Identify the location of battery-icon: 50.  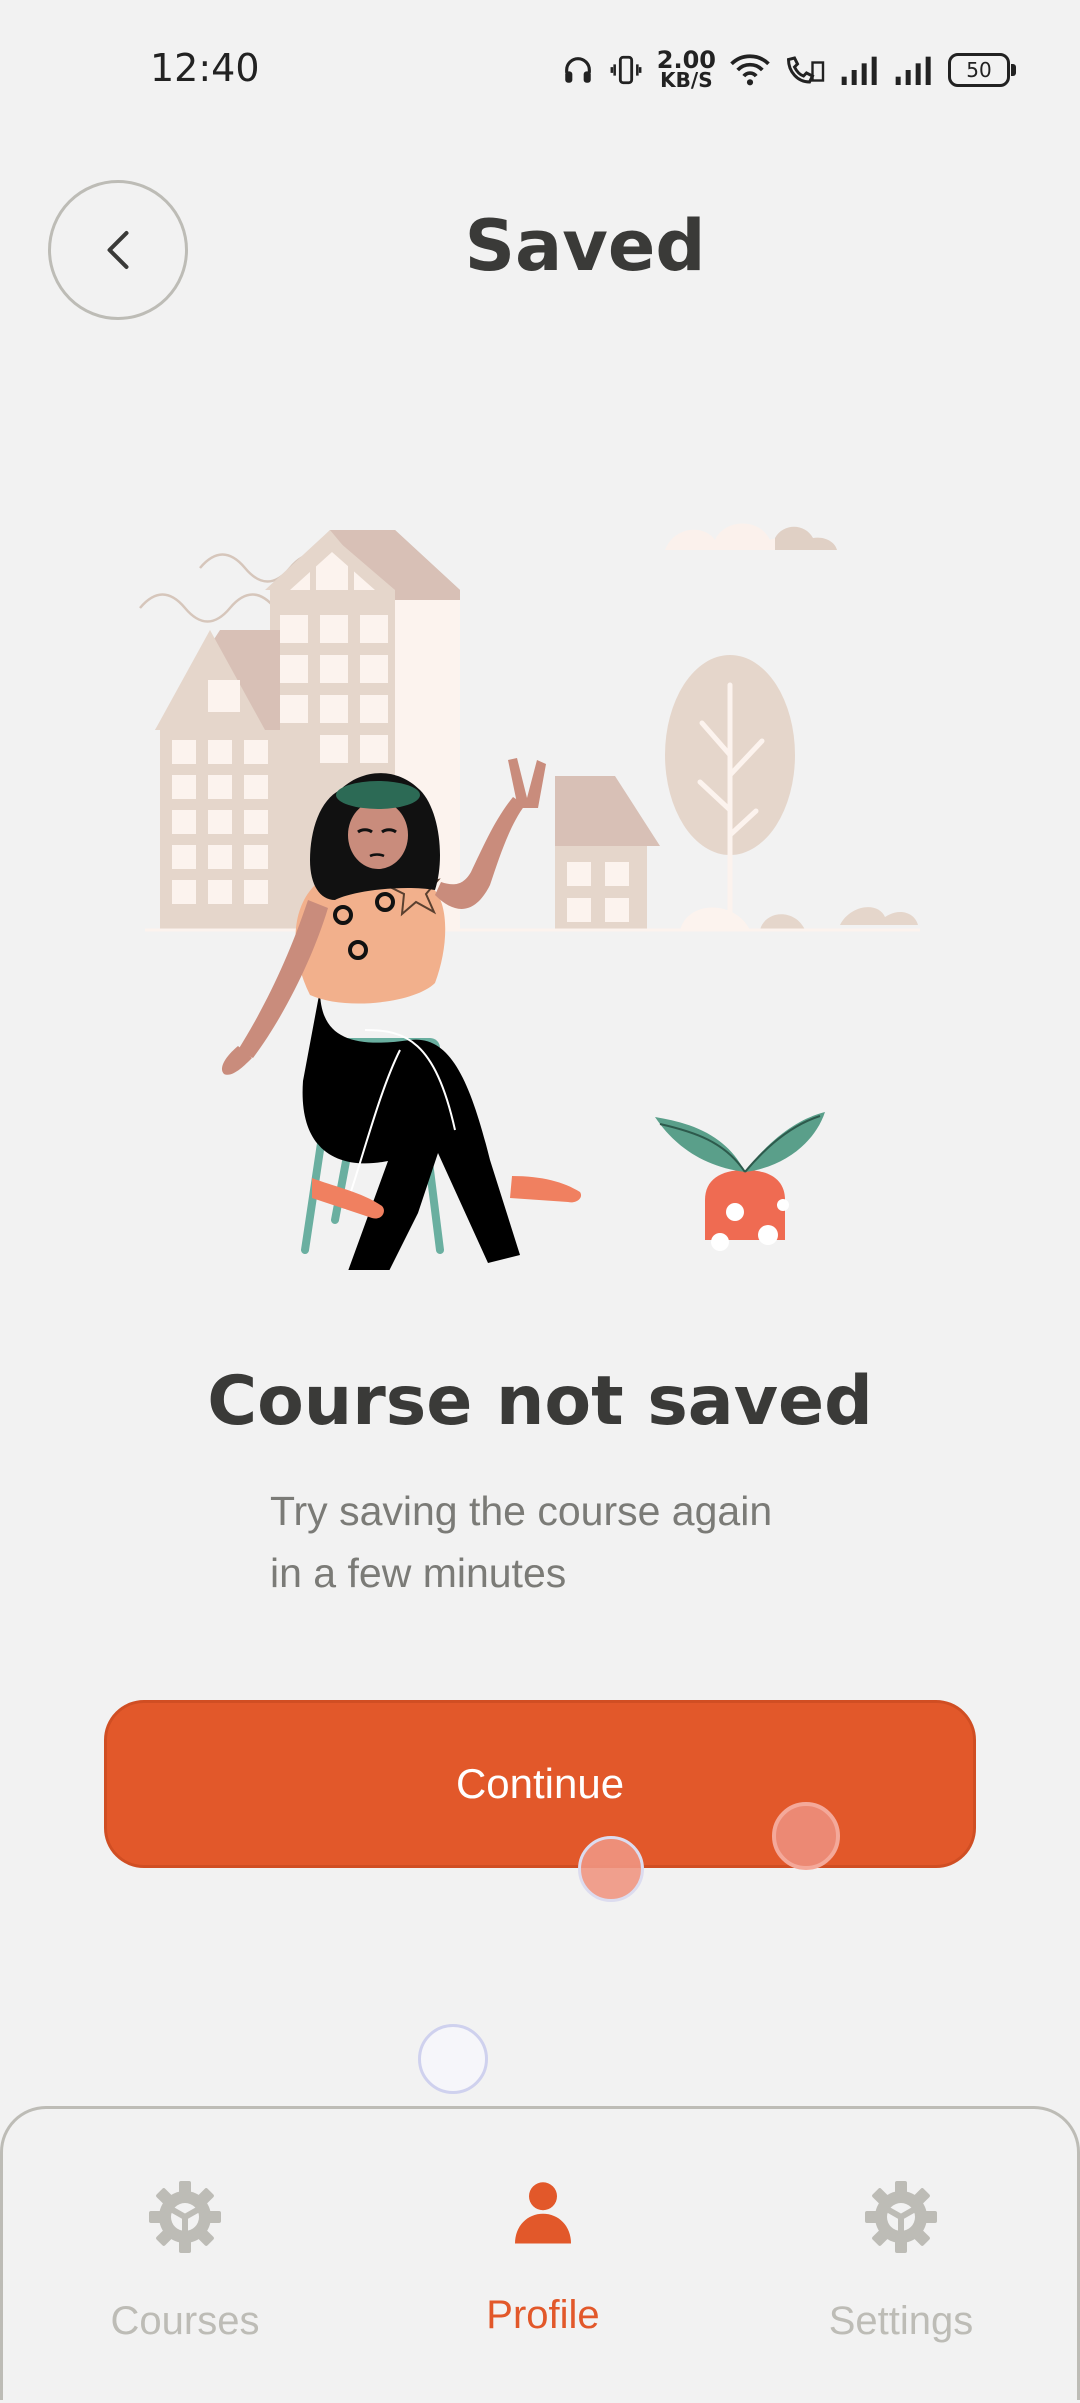
(982, 70).